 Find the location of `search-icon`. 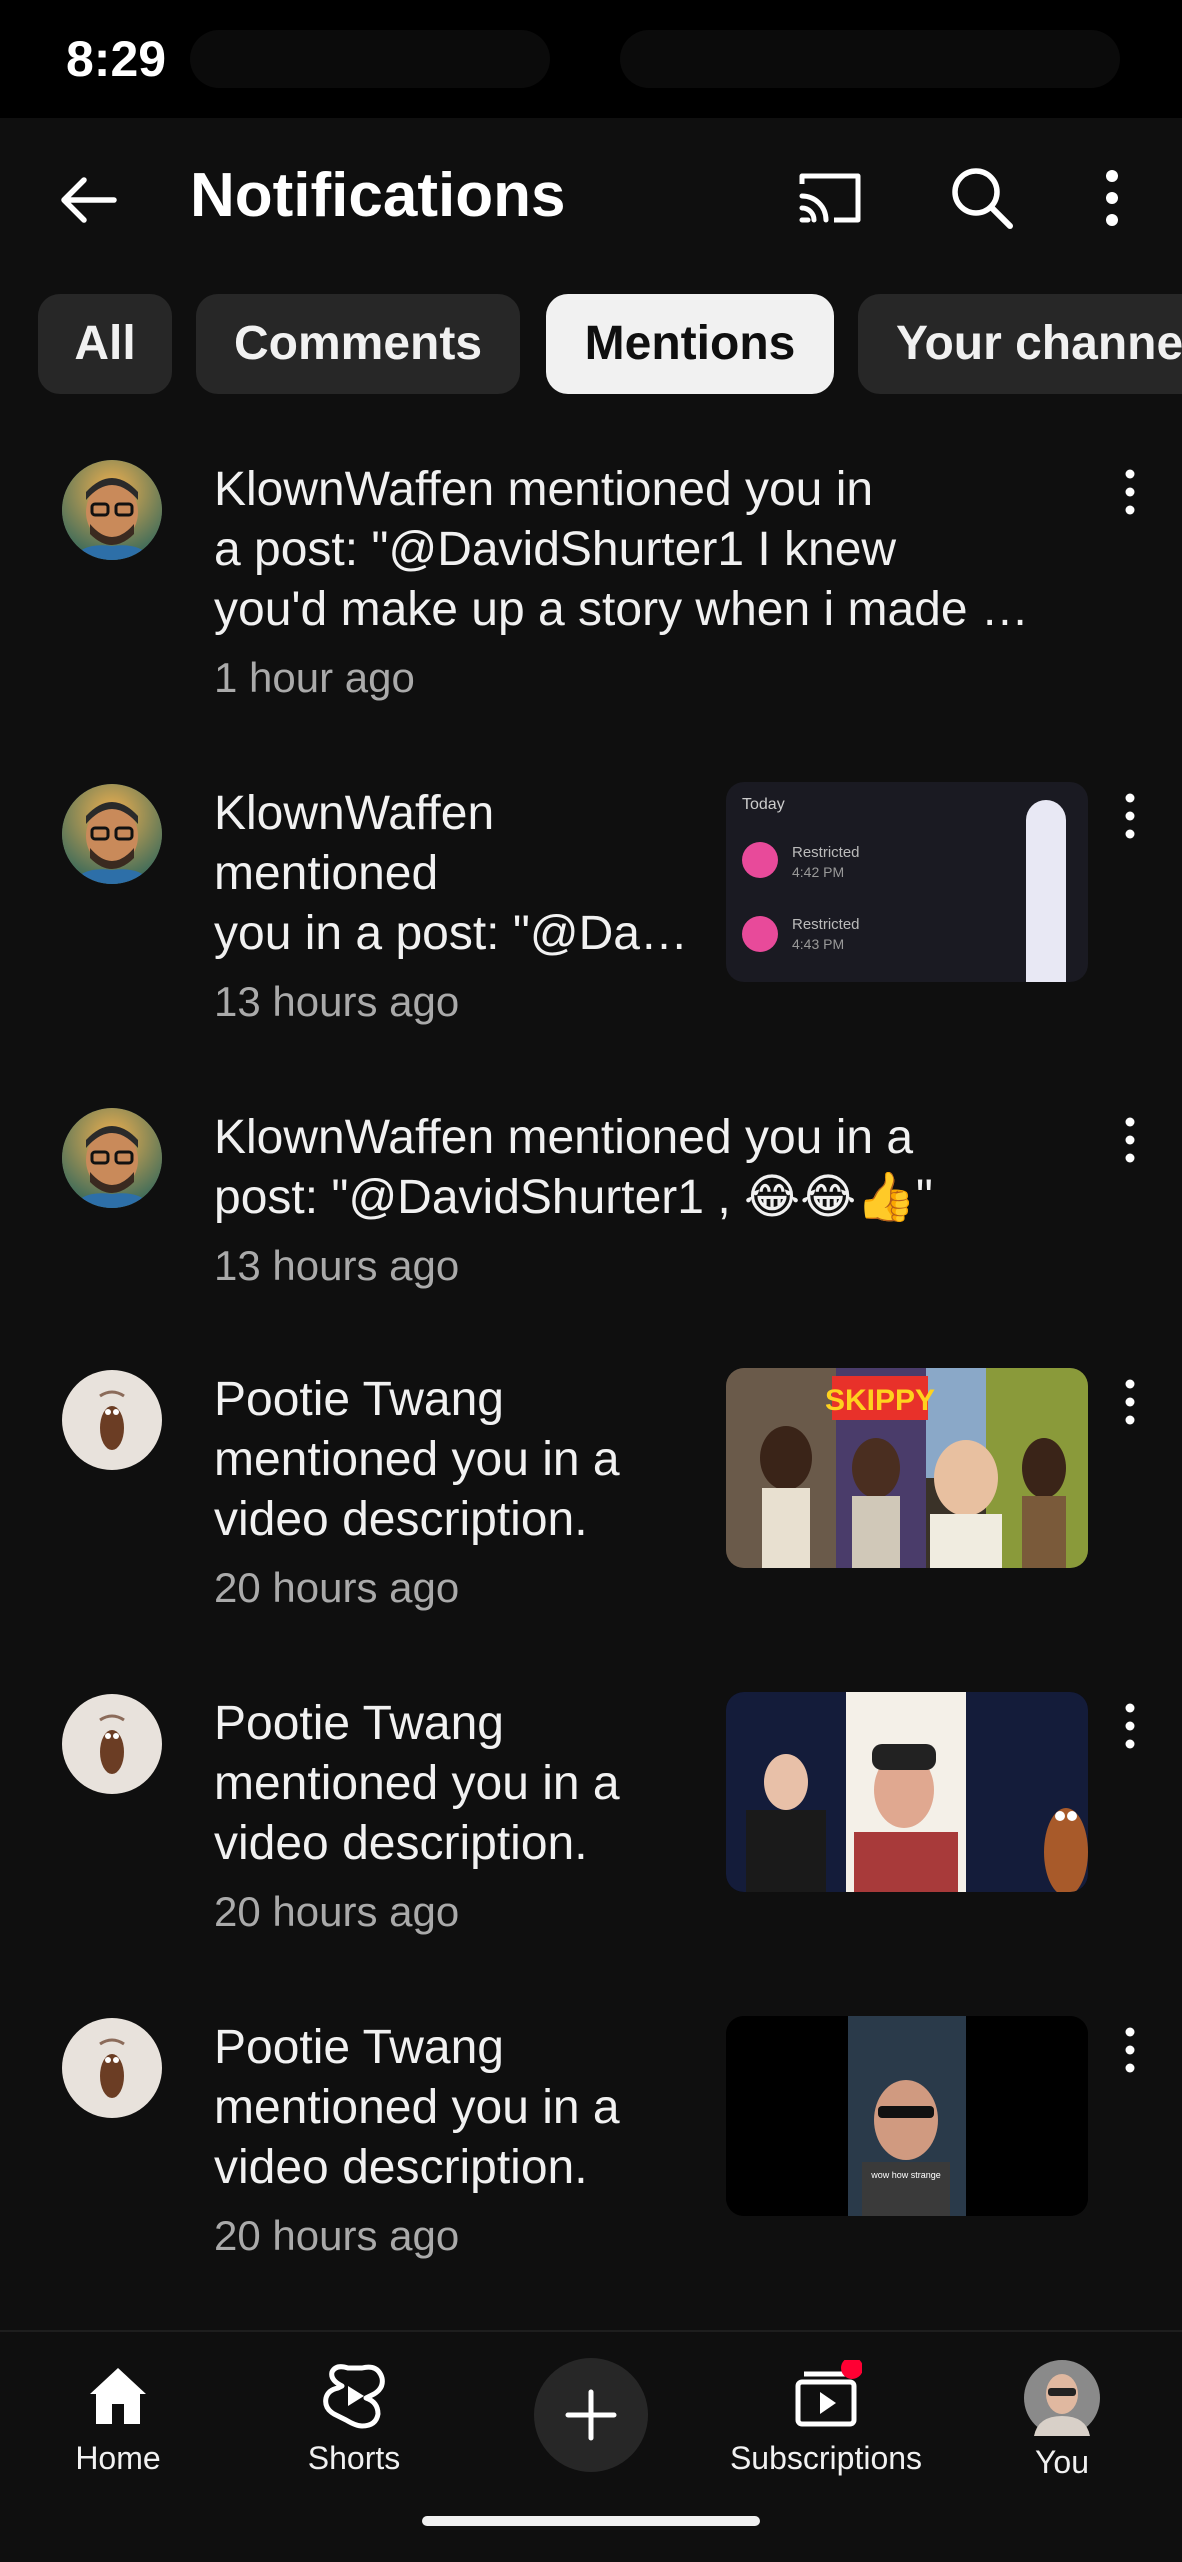

search-icon is located at coordinates (982, 198).